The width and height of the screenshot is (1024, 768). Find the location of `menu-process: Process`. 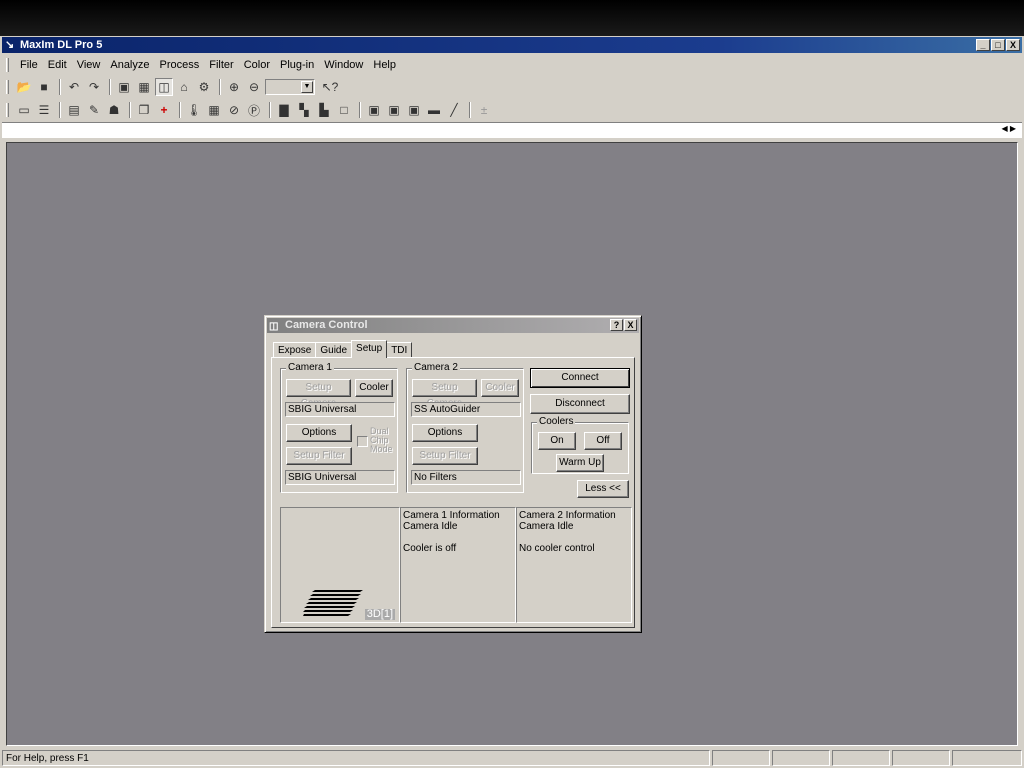

menu-process: Process is located at coordinates (180, 65).